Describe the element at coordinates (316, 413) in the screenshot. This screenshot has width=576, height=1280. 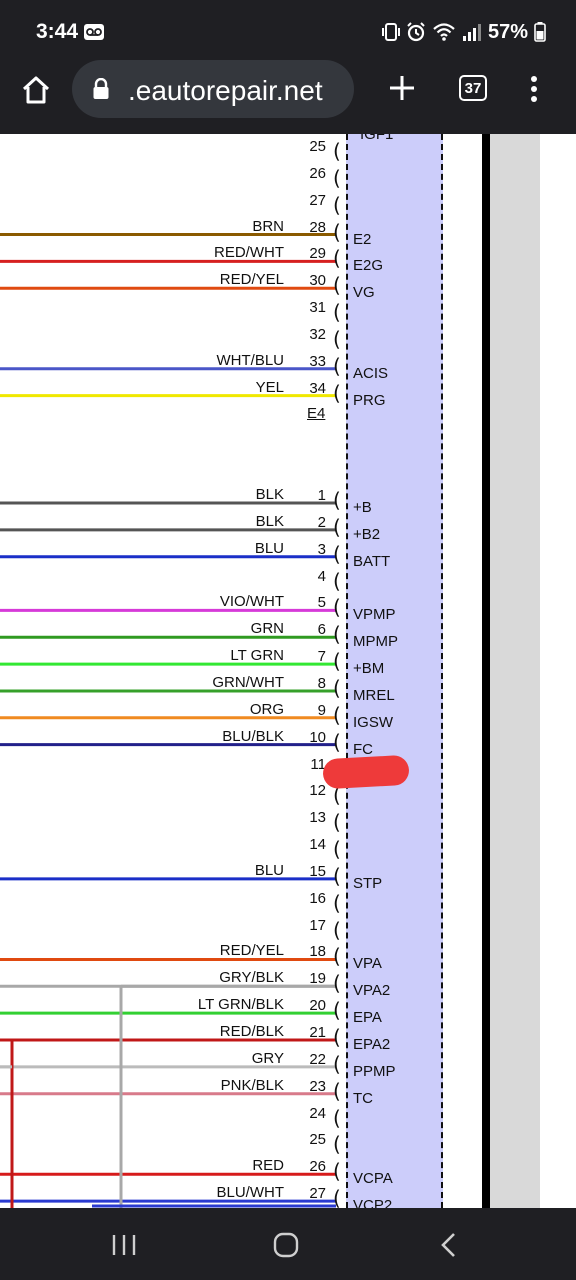
I see `connector-id-label: E4` at that location.